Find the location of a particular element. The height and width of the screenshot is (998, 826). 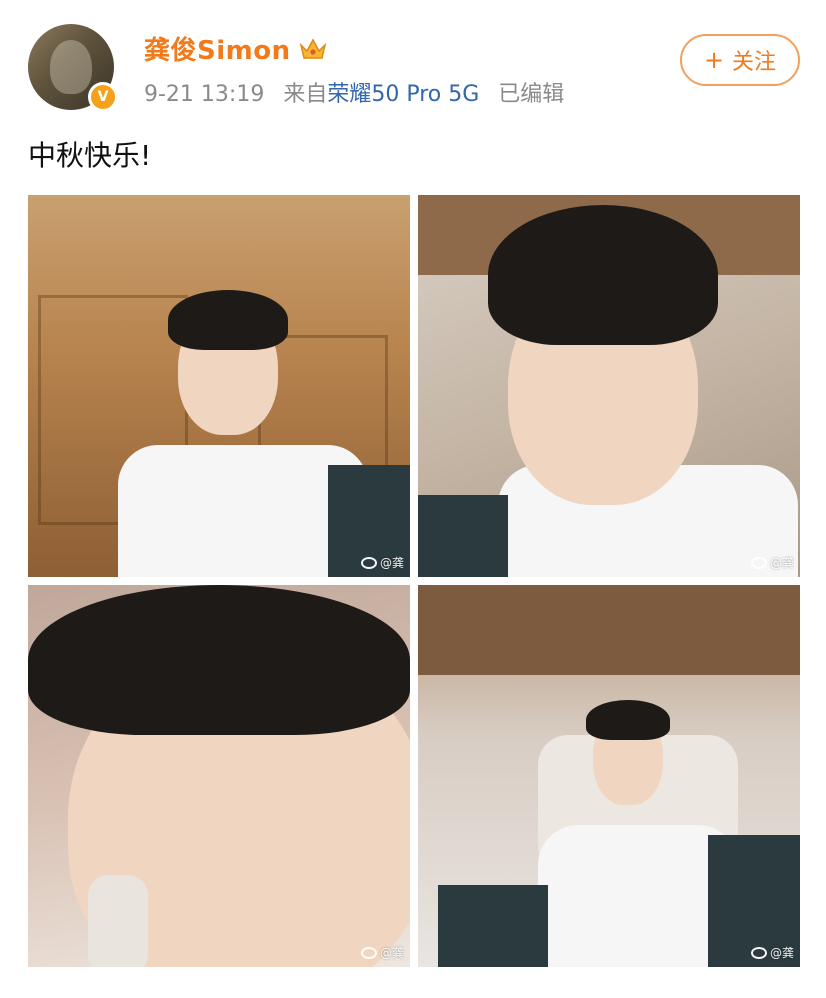

avatar-photo is located at coordinates (71, 67).